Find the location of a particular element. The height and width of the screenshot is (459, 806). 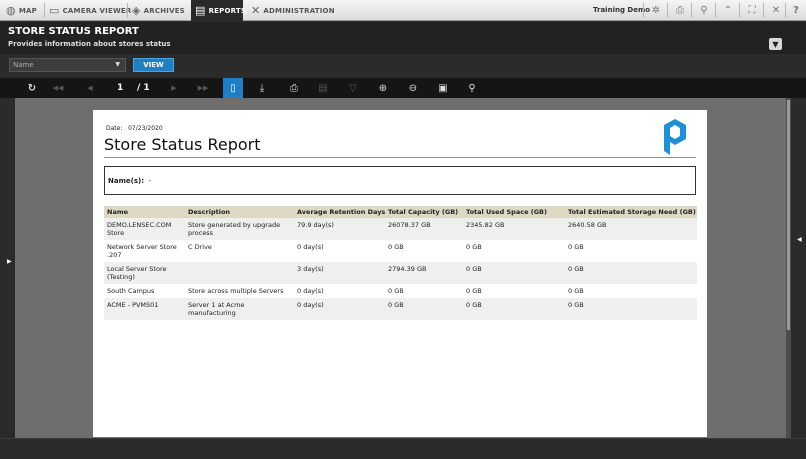

column-header: Total Estimated Storage Need (GB) is located at coordinates (631, 212).